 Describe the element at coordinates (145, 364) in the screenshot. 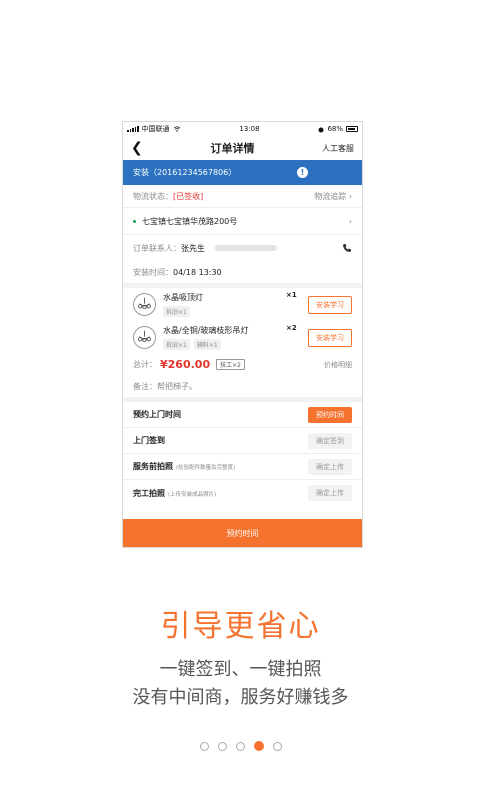

I see `total-label: 总计：` at that location.